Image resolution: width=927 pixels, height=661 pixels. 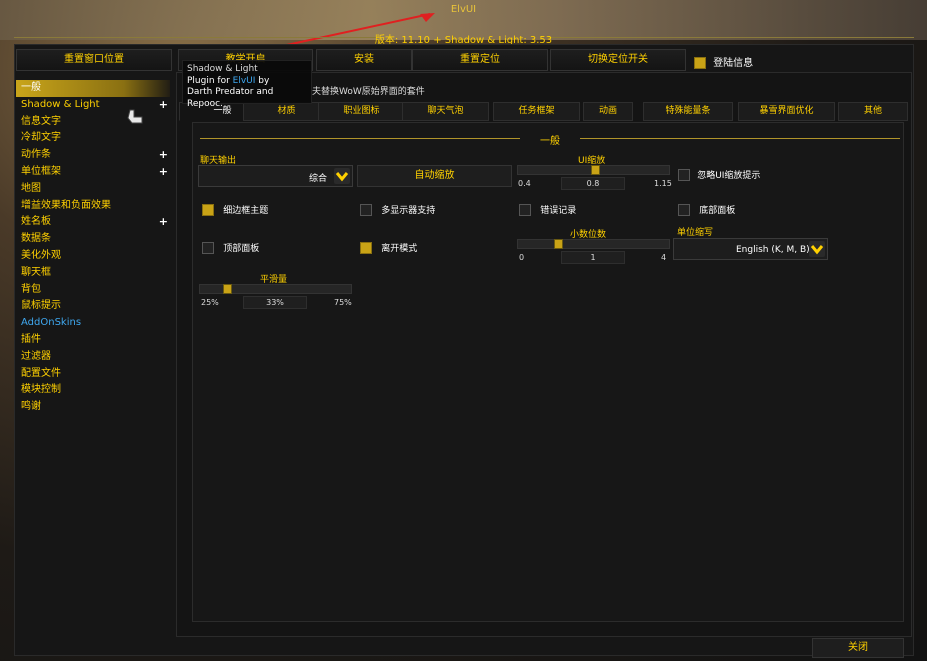 I want to click on ui-scale-max: 1.15, so click(x=663, y=183).